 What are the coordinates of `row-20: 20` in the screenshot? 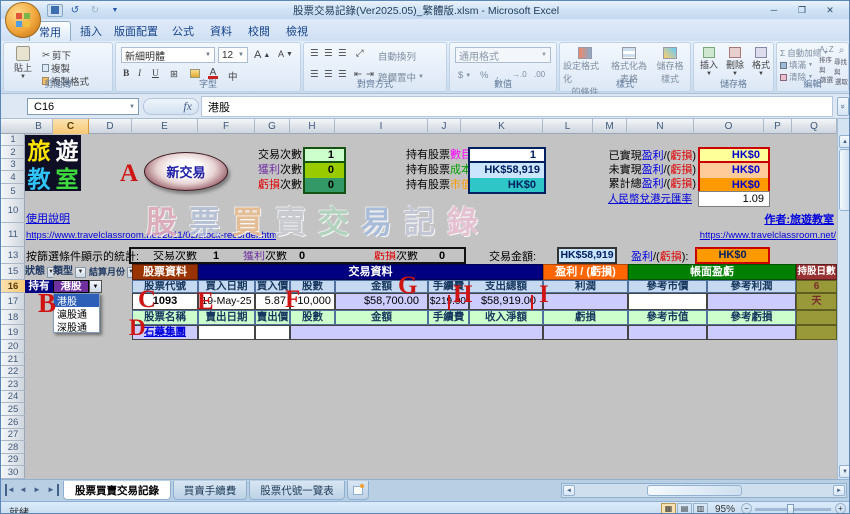 It's located at (13, 346).